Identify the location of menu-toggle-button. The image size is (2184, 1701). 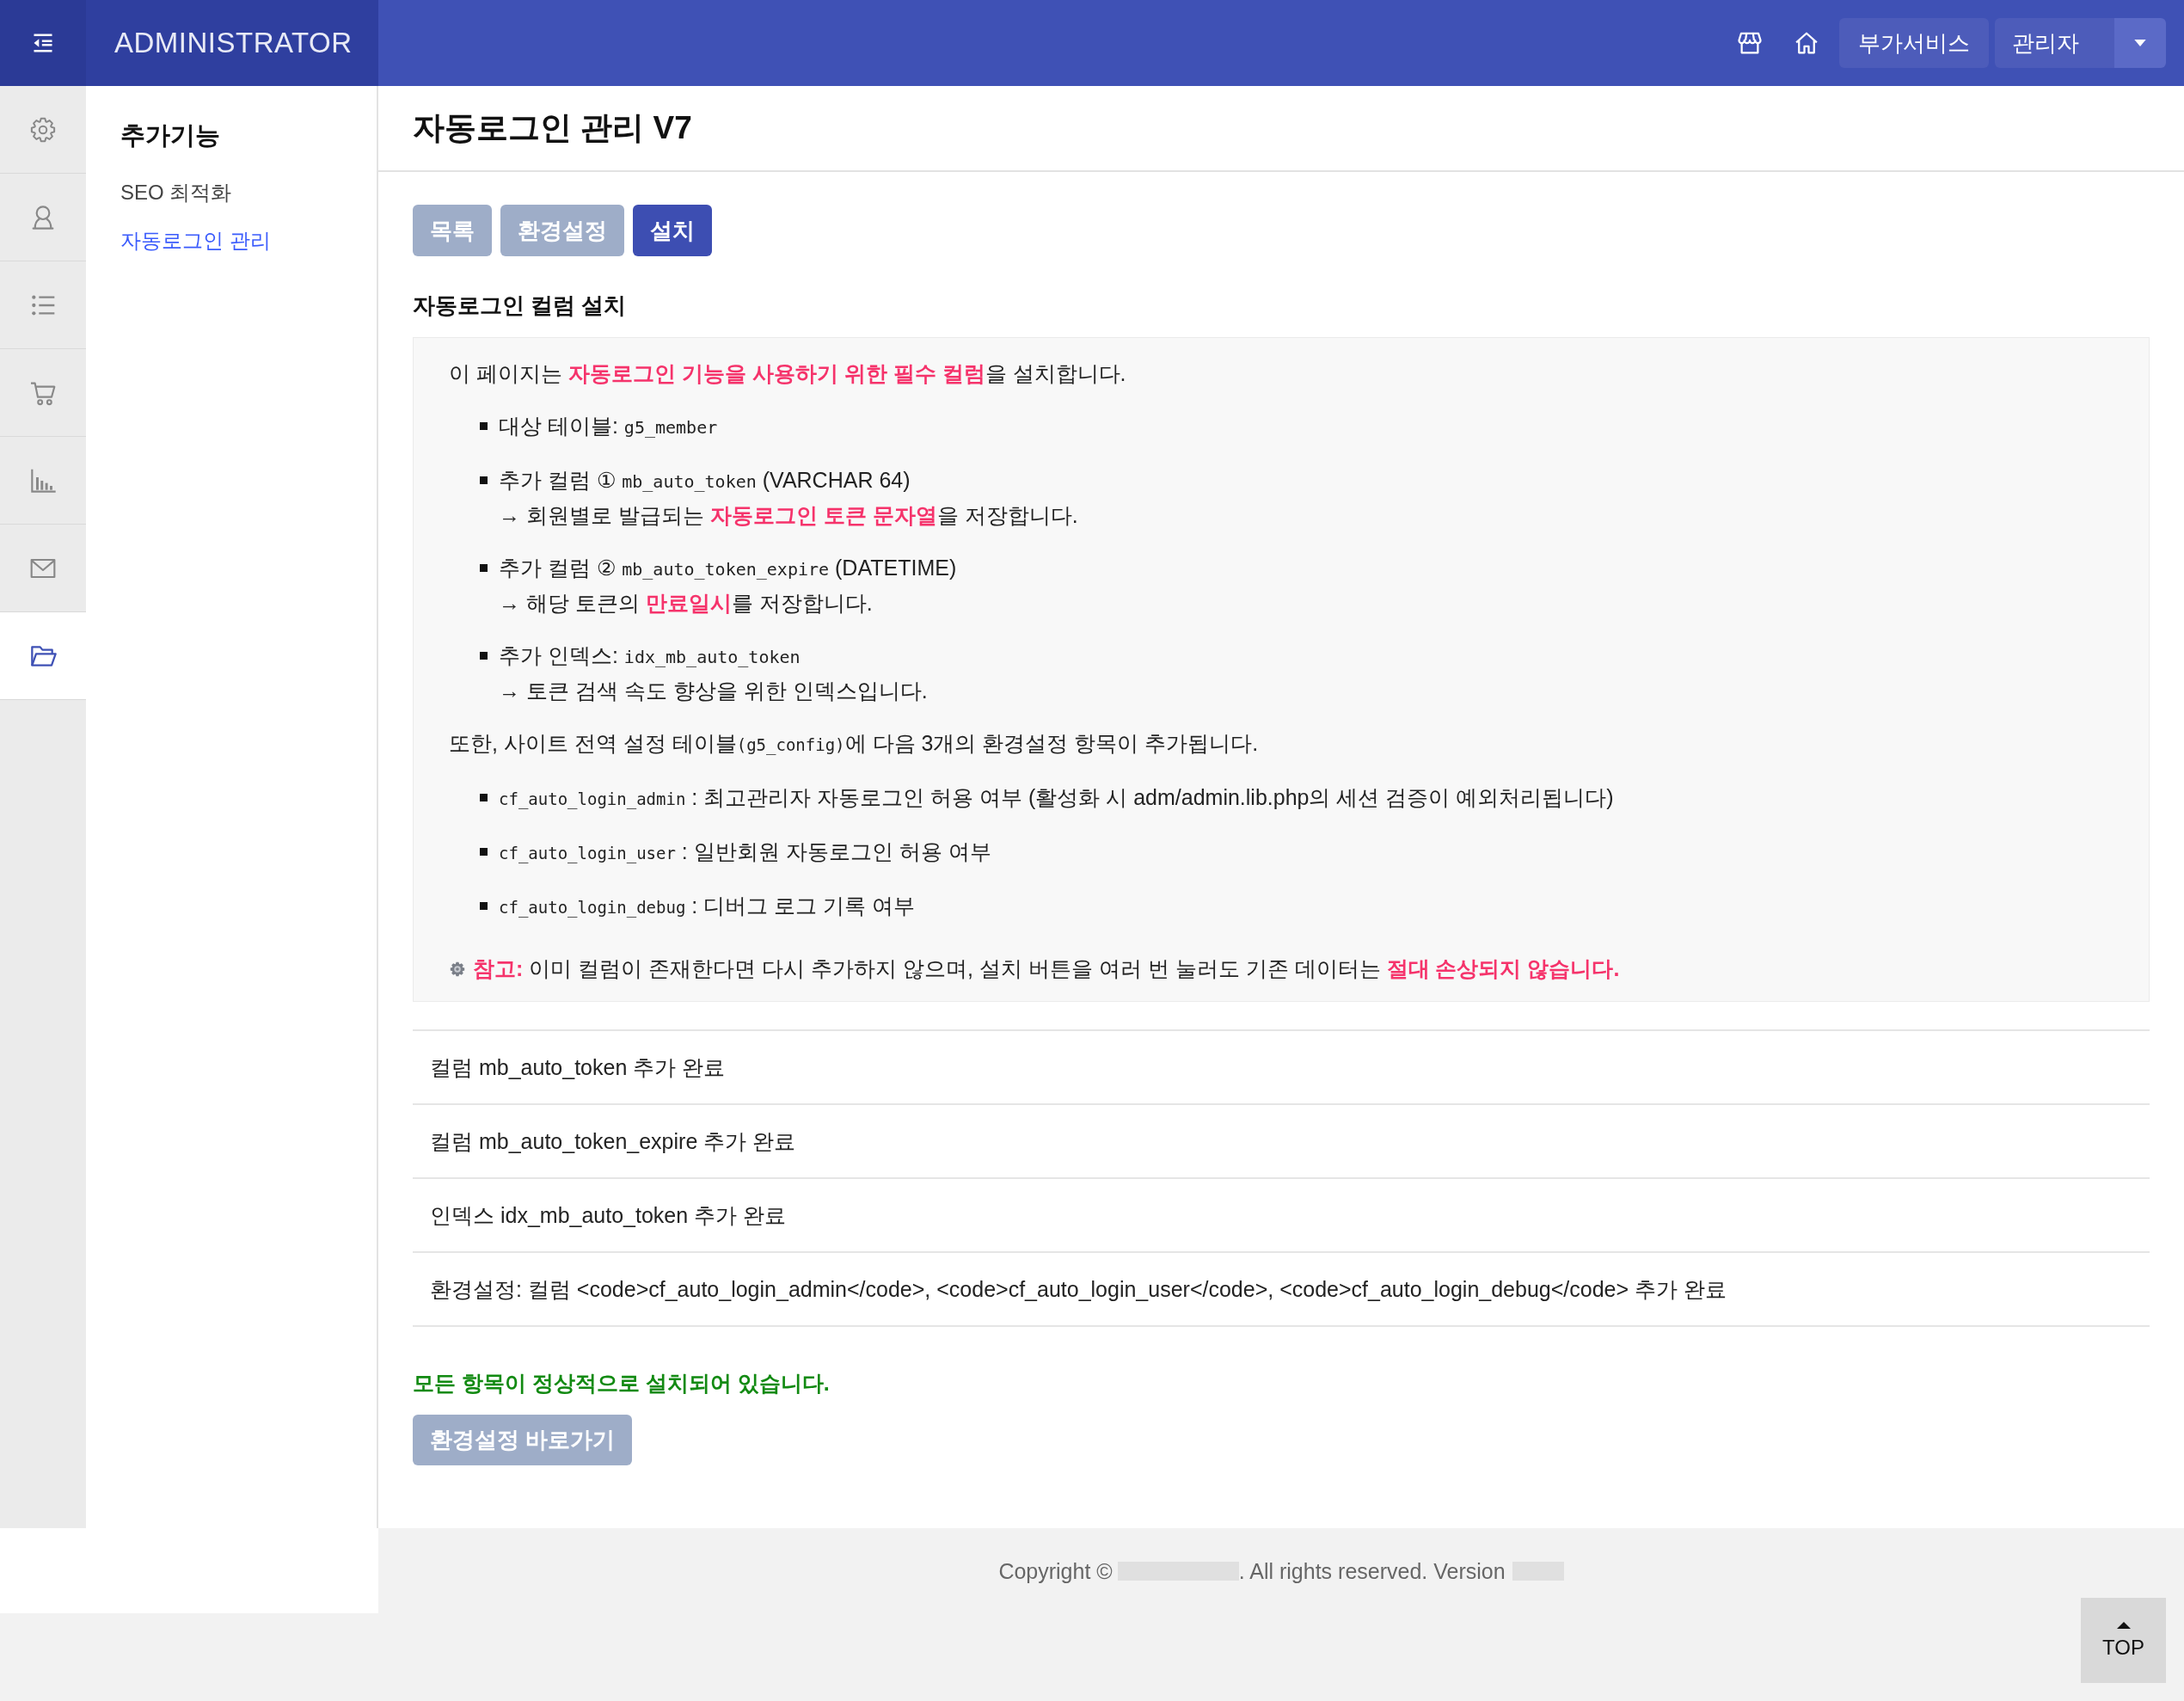
(43, 43).